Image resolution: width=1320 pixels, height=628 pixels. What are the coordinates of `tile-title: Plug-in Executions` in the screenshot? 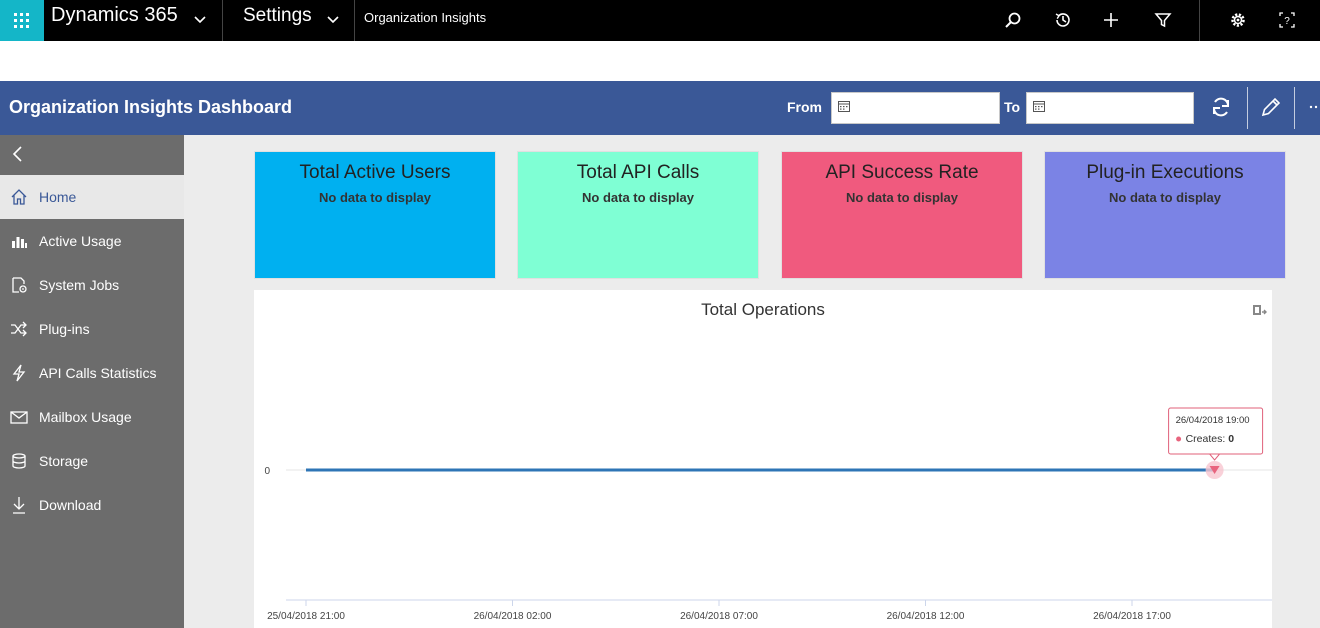 It's located at (1165, 172).